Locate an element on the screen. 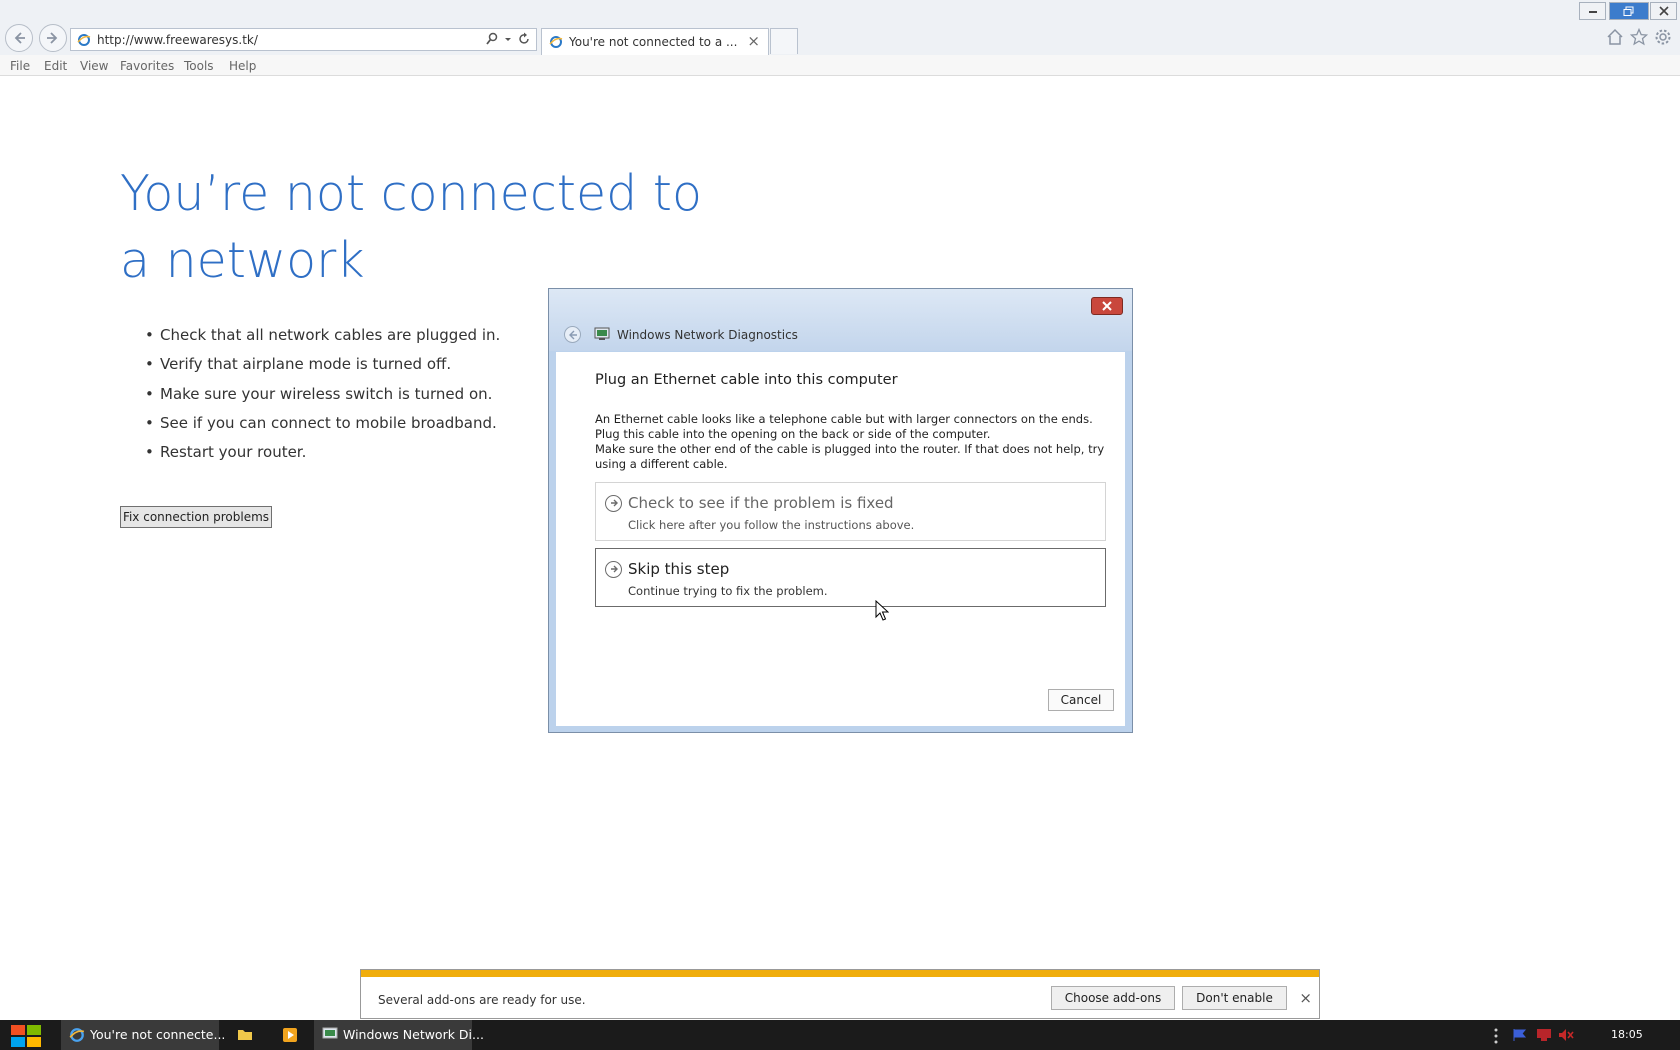 Image resolution: width=1680 pixels, height=1050 pixels. menu-view: View is located at coordinates (94, 66).